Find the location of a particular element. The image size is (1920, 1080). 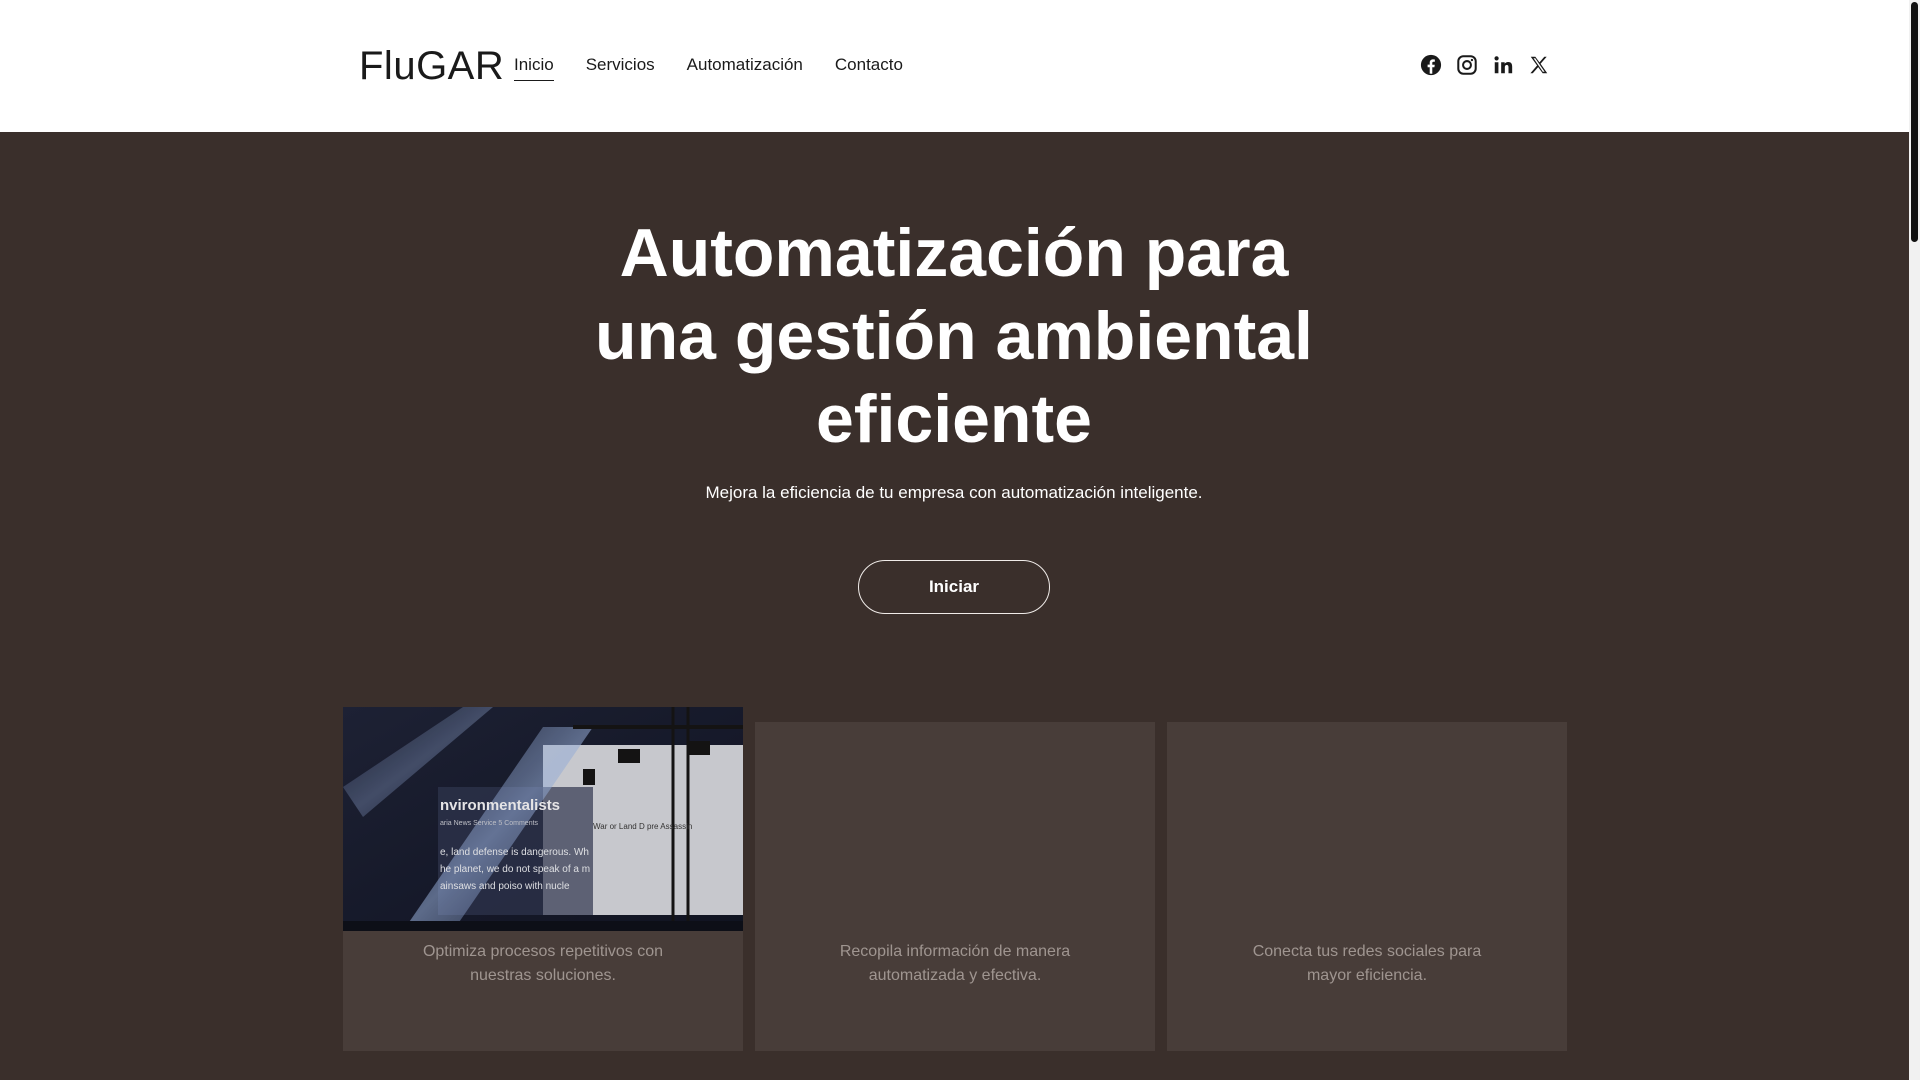

hero-title-line-1: Automatización para is located at coordinates (954, 253).